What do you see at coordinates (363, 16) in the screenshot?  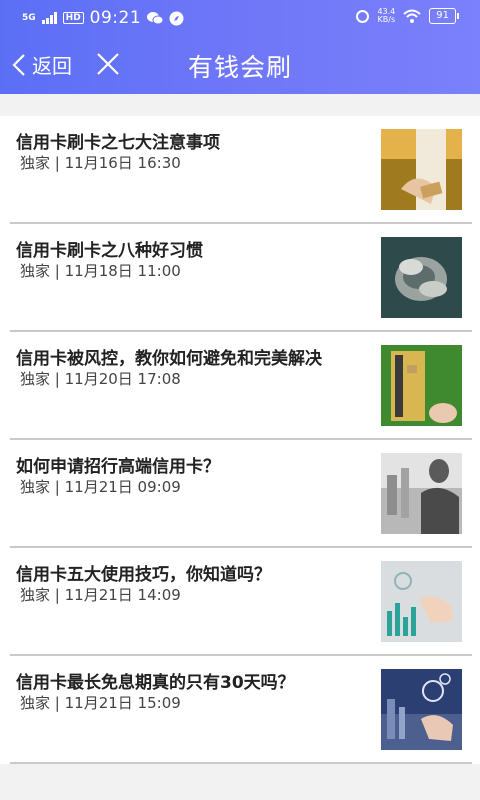 I see `alarm-icon` at bounding box center [363, 16].